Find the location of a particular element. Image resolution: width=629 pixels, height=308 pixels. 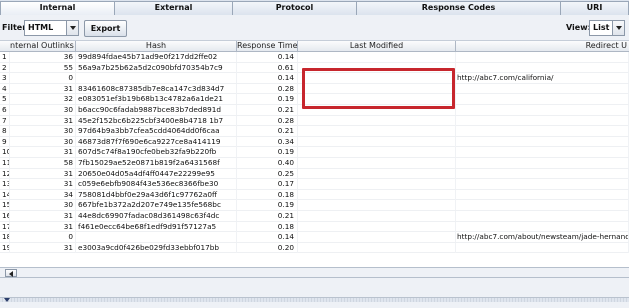

cell-hash: 97d64b9a3bb7cfea5cdd4064dd0f6caa is located at coordinates (156, 131).